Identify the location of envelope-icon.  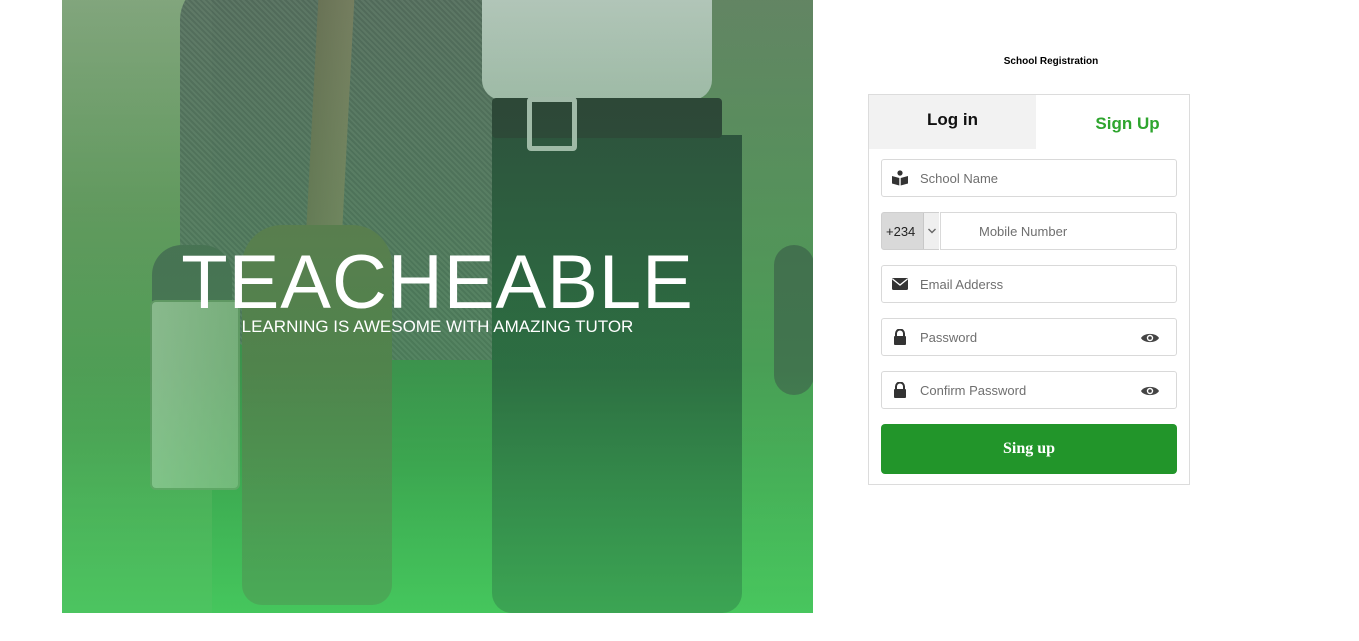
(900, 284).